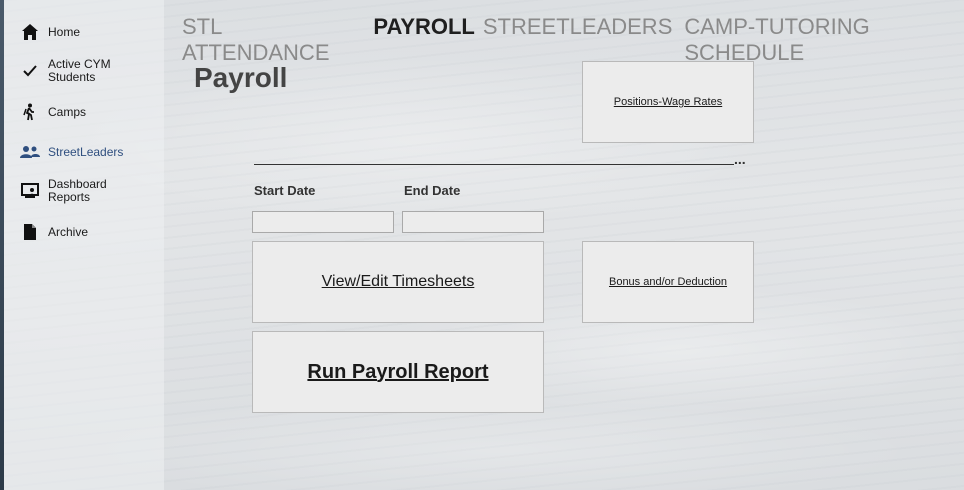  I want to click on sidebar-item-camps: Camps, so click(74, 112).